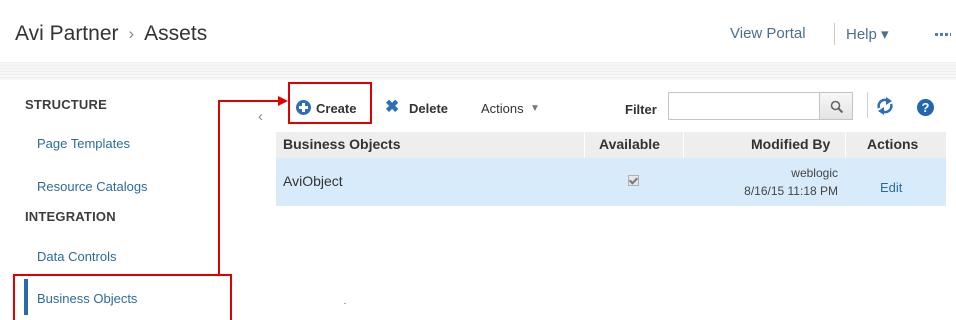 The height and width of the screenshot is (320, 956). I want to click on column-header-modified-by: Modified By, so click(790, 144).